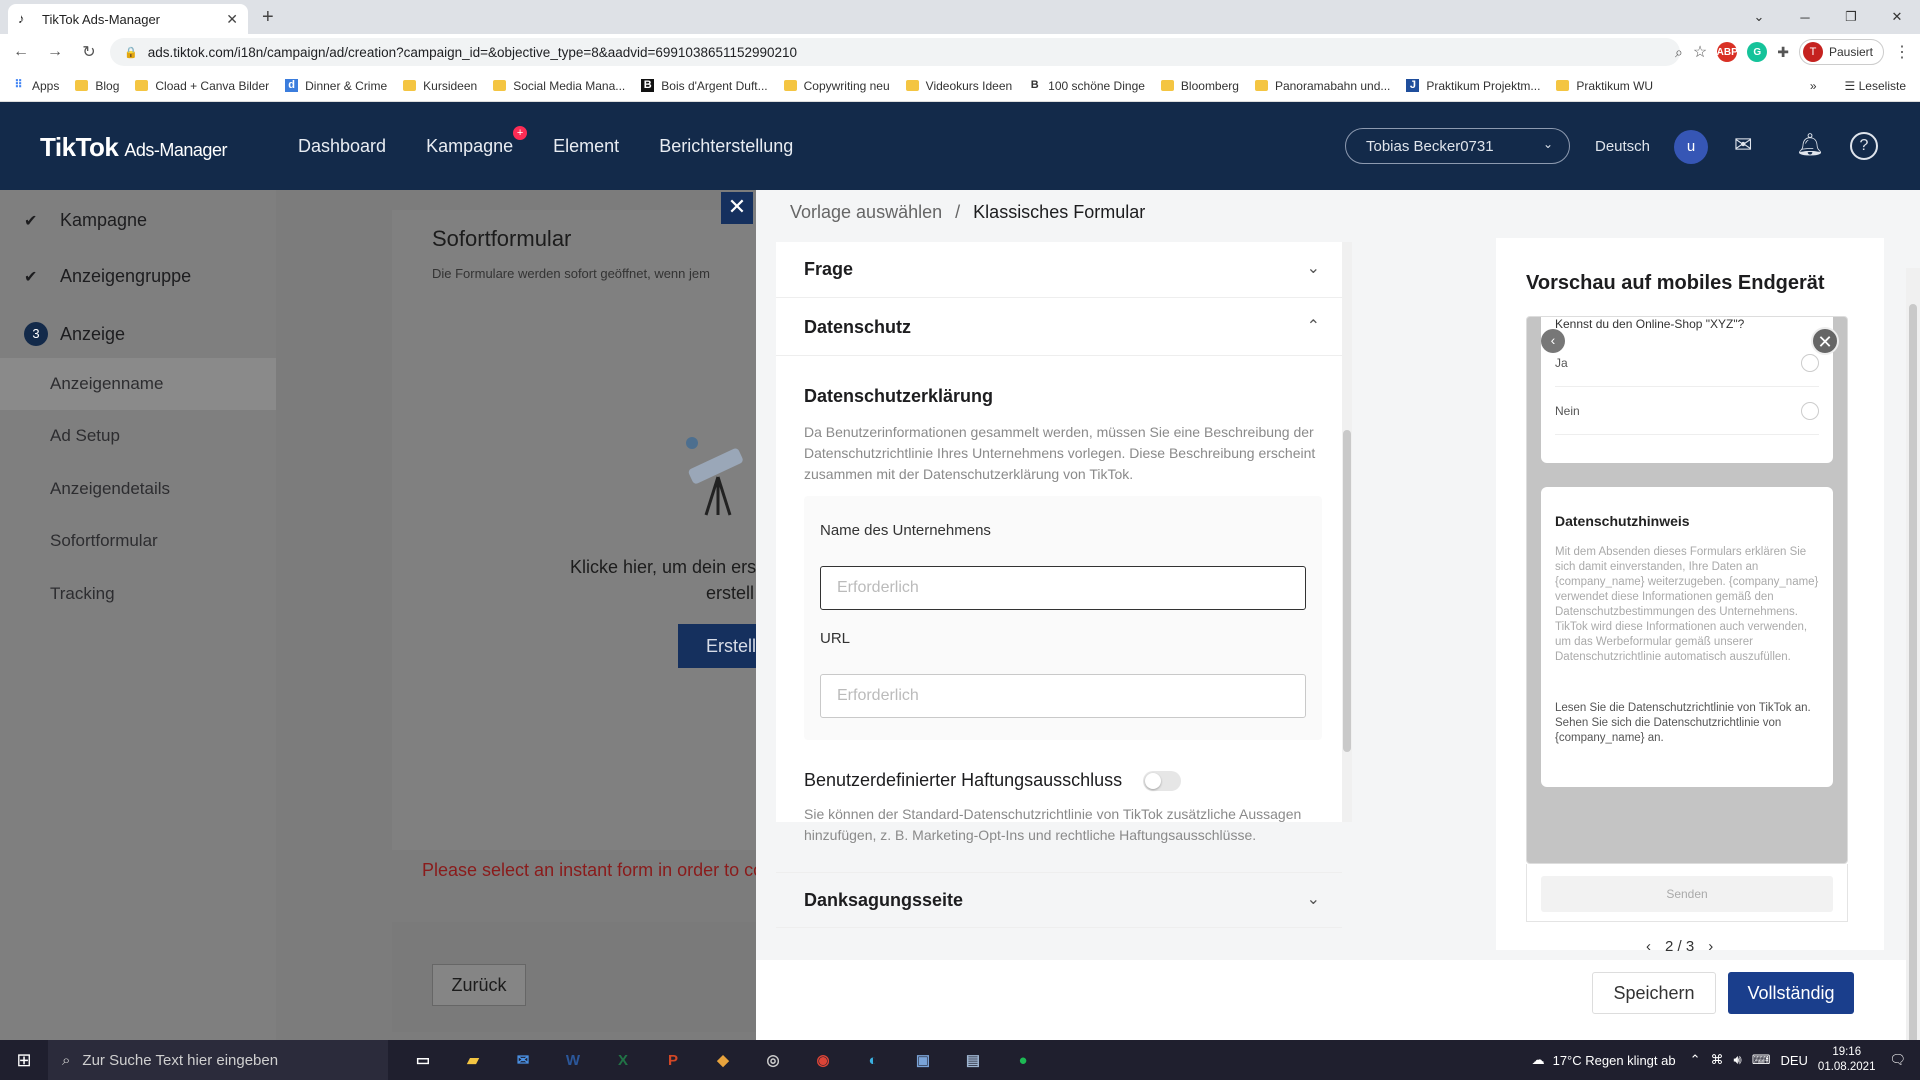  What do you see at coordinates (423, 1060) in the screenshot?
I see `task-view-icon: ▭` at bounding box center [423, 1060].